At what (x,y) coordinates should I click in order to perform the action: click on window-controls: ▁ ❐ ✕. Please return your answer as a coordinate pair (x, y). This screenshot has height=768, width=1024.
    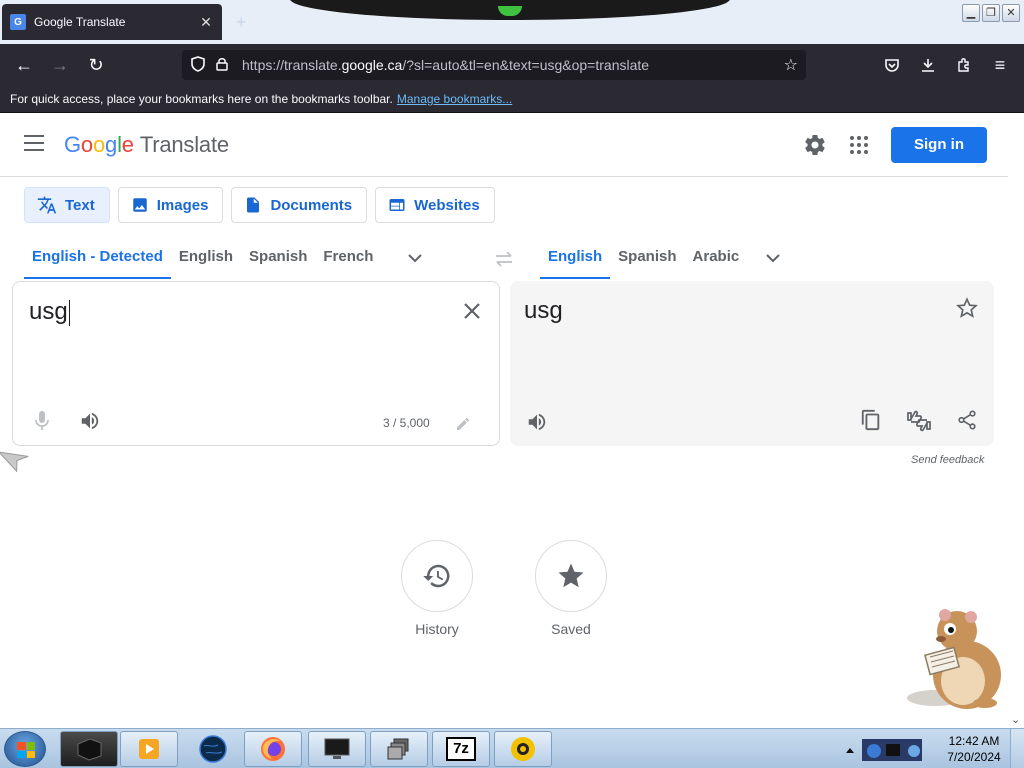
    Looking at the image, I should click on (991, 13).